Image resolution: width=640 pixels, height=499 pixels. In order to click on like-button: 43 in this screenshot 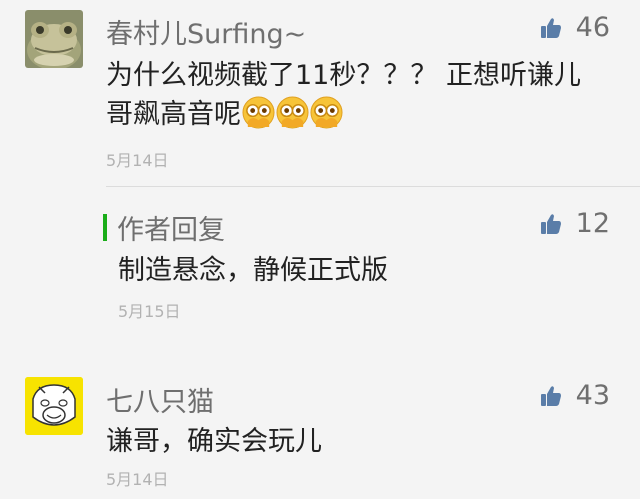, I will do `click(575, 395)`.